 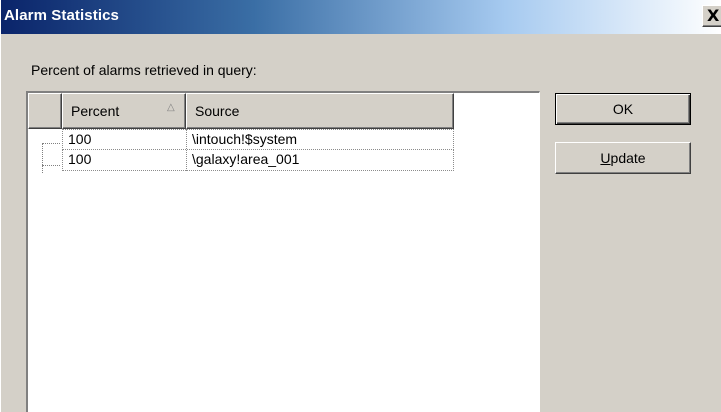 I want to click on list-row: 100 \intouch!$system, so click(x=258, y=139).